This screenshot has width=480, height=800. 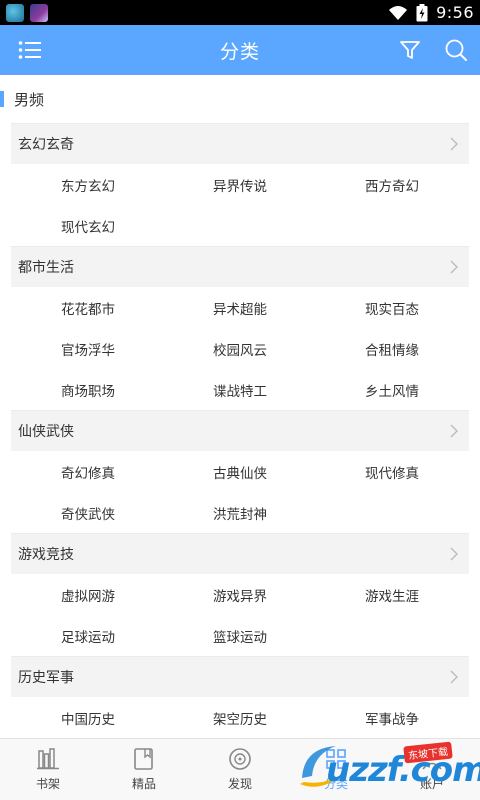 I want to click on subcategory-item: 虚拟网游, so click(x=87, y=594).